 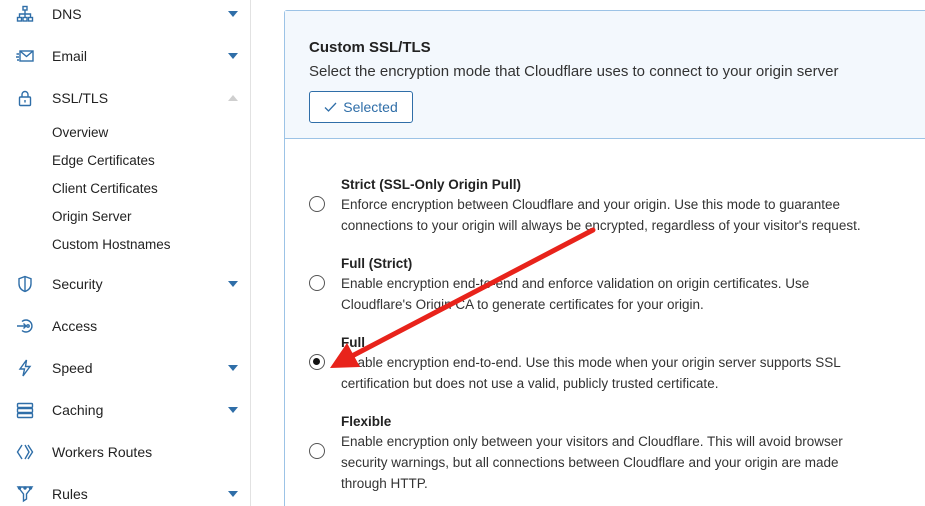 What do you see at coordinates (80, 98) in the screenshot?
I see `sidebar-item-label: SSL/TLS` at bounding box center [80, 98].